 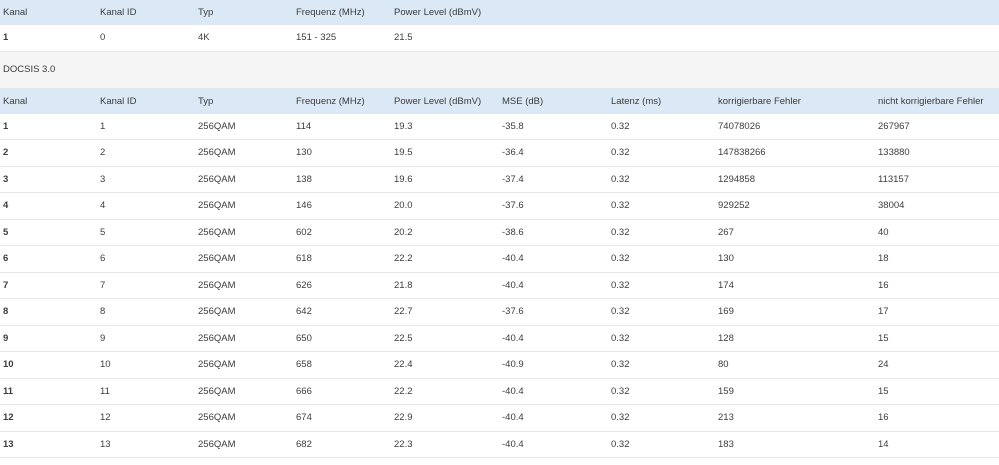 What do you see at coordinates (103, 338) in the screenshot?
I see `cell-kanal-id: 9` at bounding box center [103, 338].